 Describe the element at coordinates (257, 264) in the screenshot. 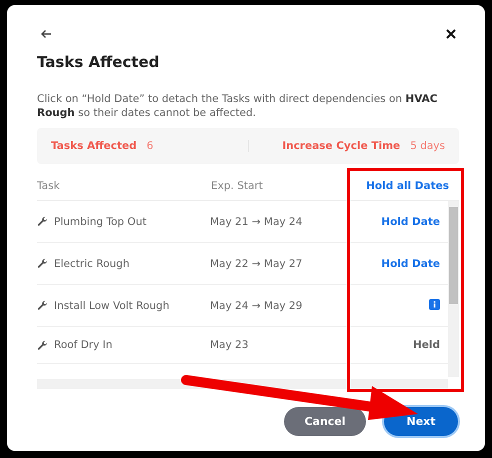

I see `start-date: May 22 → May 27` at that location.